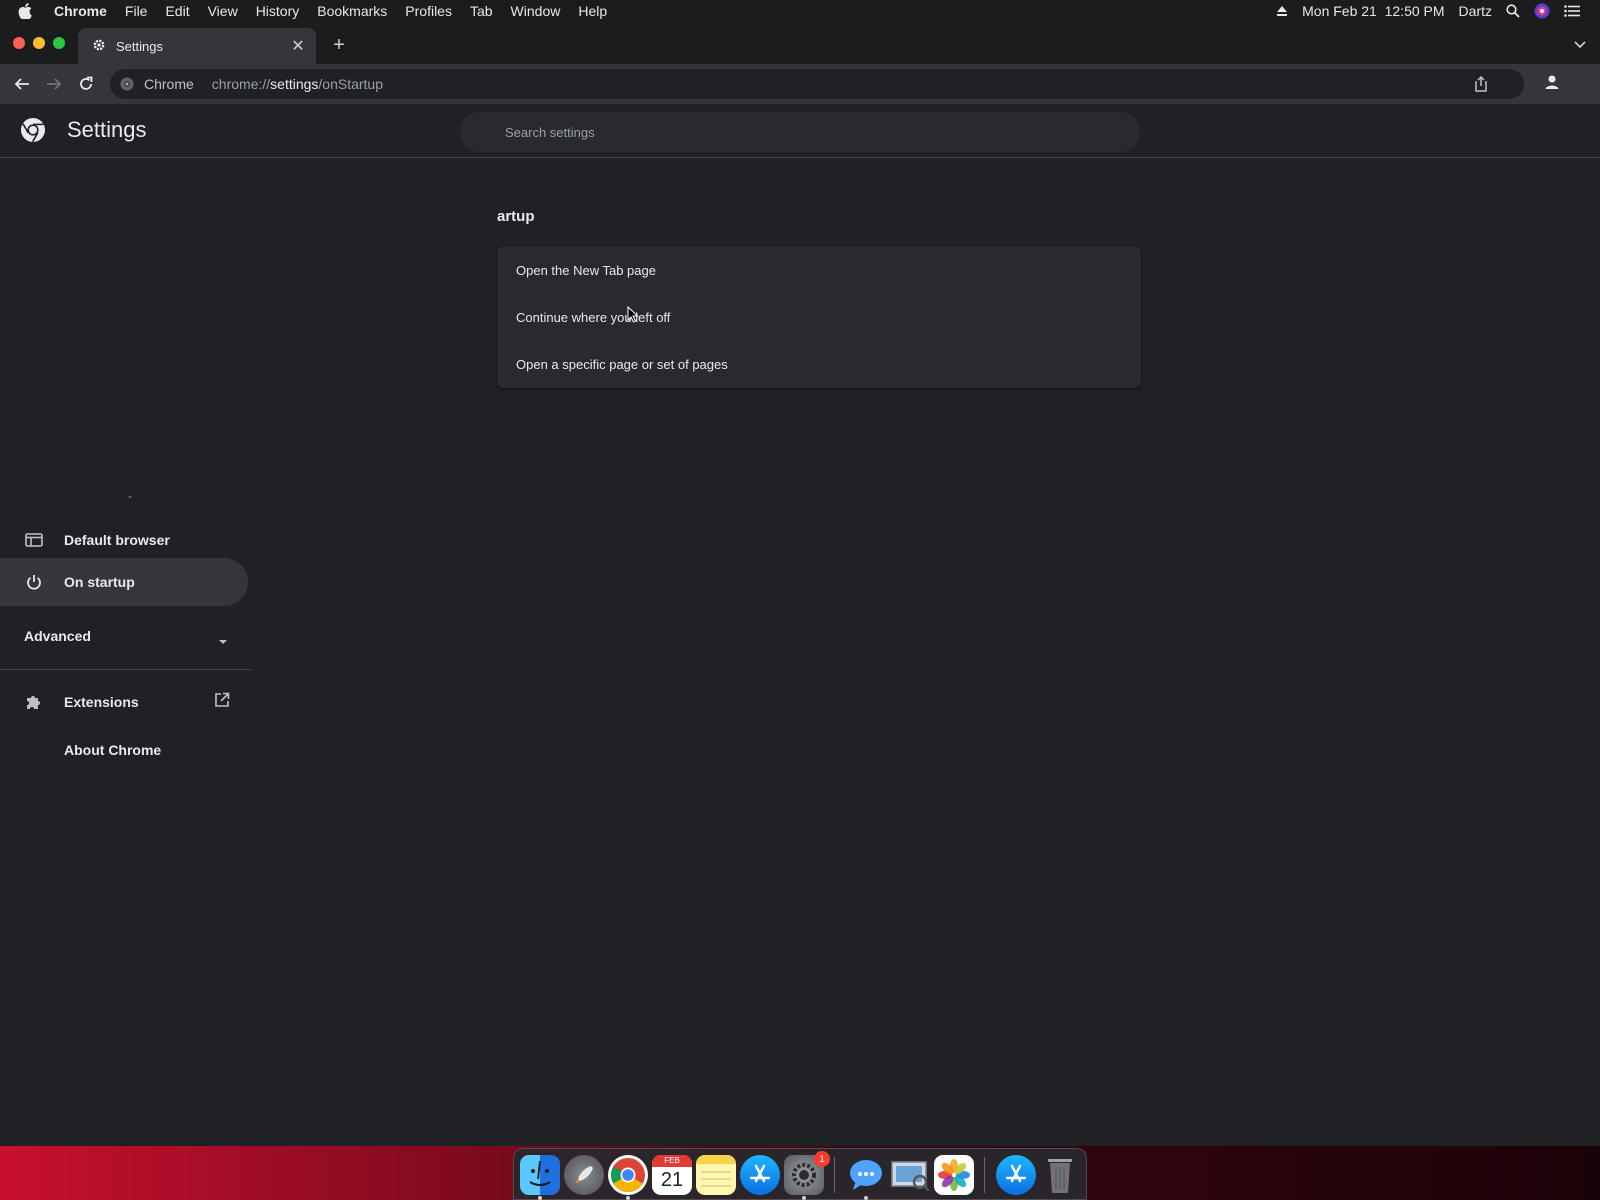 The width and height of the screenshot is (1600, 1200). I want to click on settings-search-box, so click(800, 132).